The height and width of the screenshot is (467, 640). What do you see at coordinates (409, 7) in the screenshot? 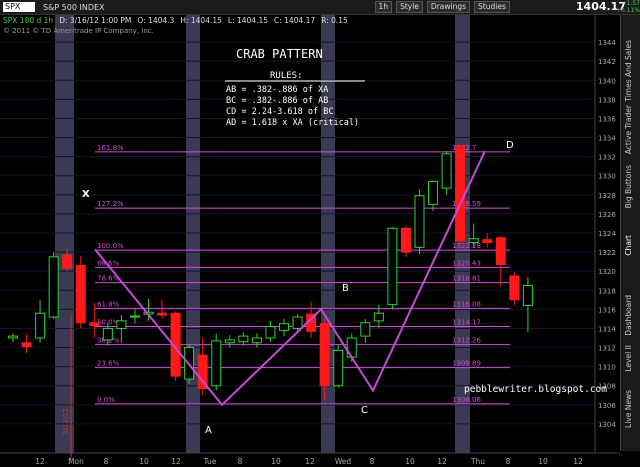
I see `style-button: Style` at bounding box center [409, 7].